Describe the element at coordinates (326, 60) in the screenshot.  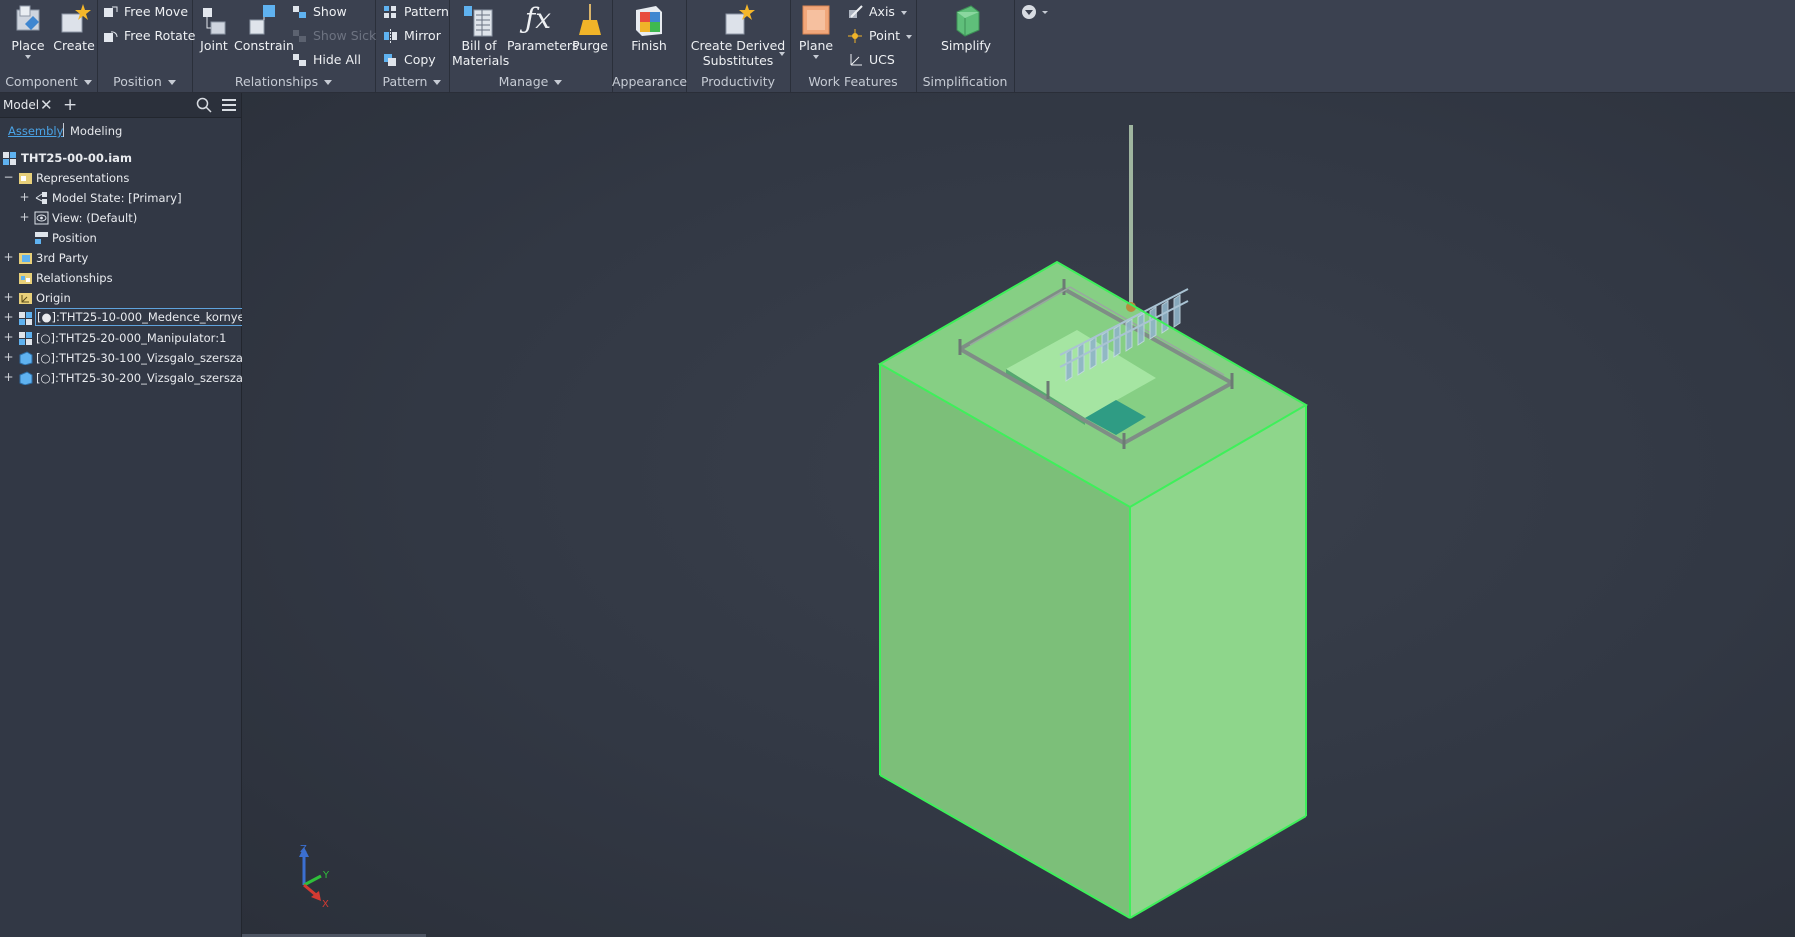
I see `hide-all-button: Hide All` at that location.